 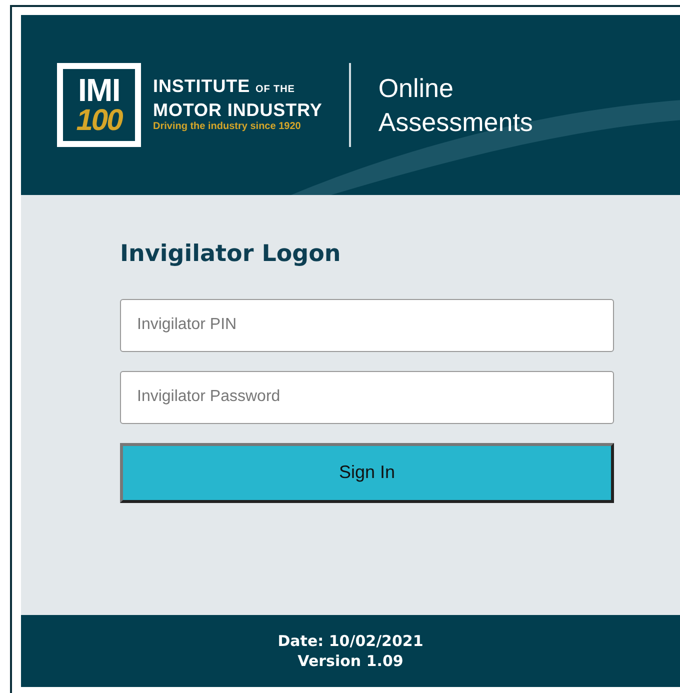 What do you see at coordinates (455, 122) in the screenshot?
I see `header-title: Assessments` at bounding box center [455, 122].